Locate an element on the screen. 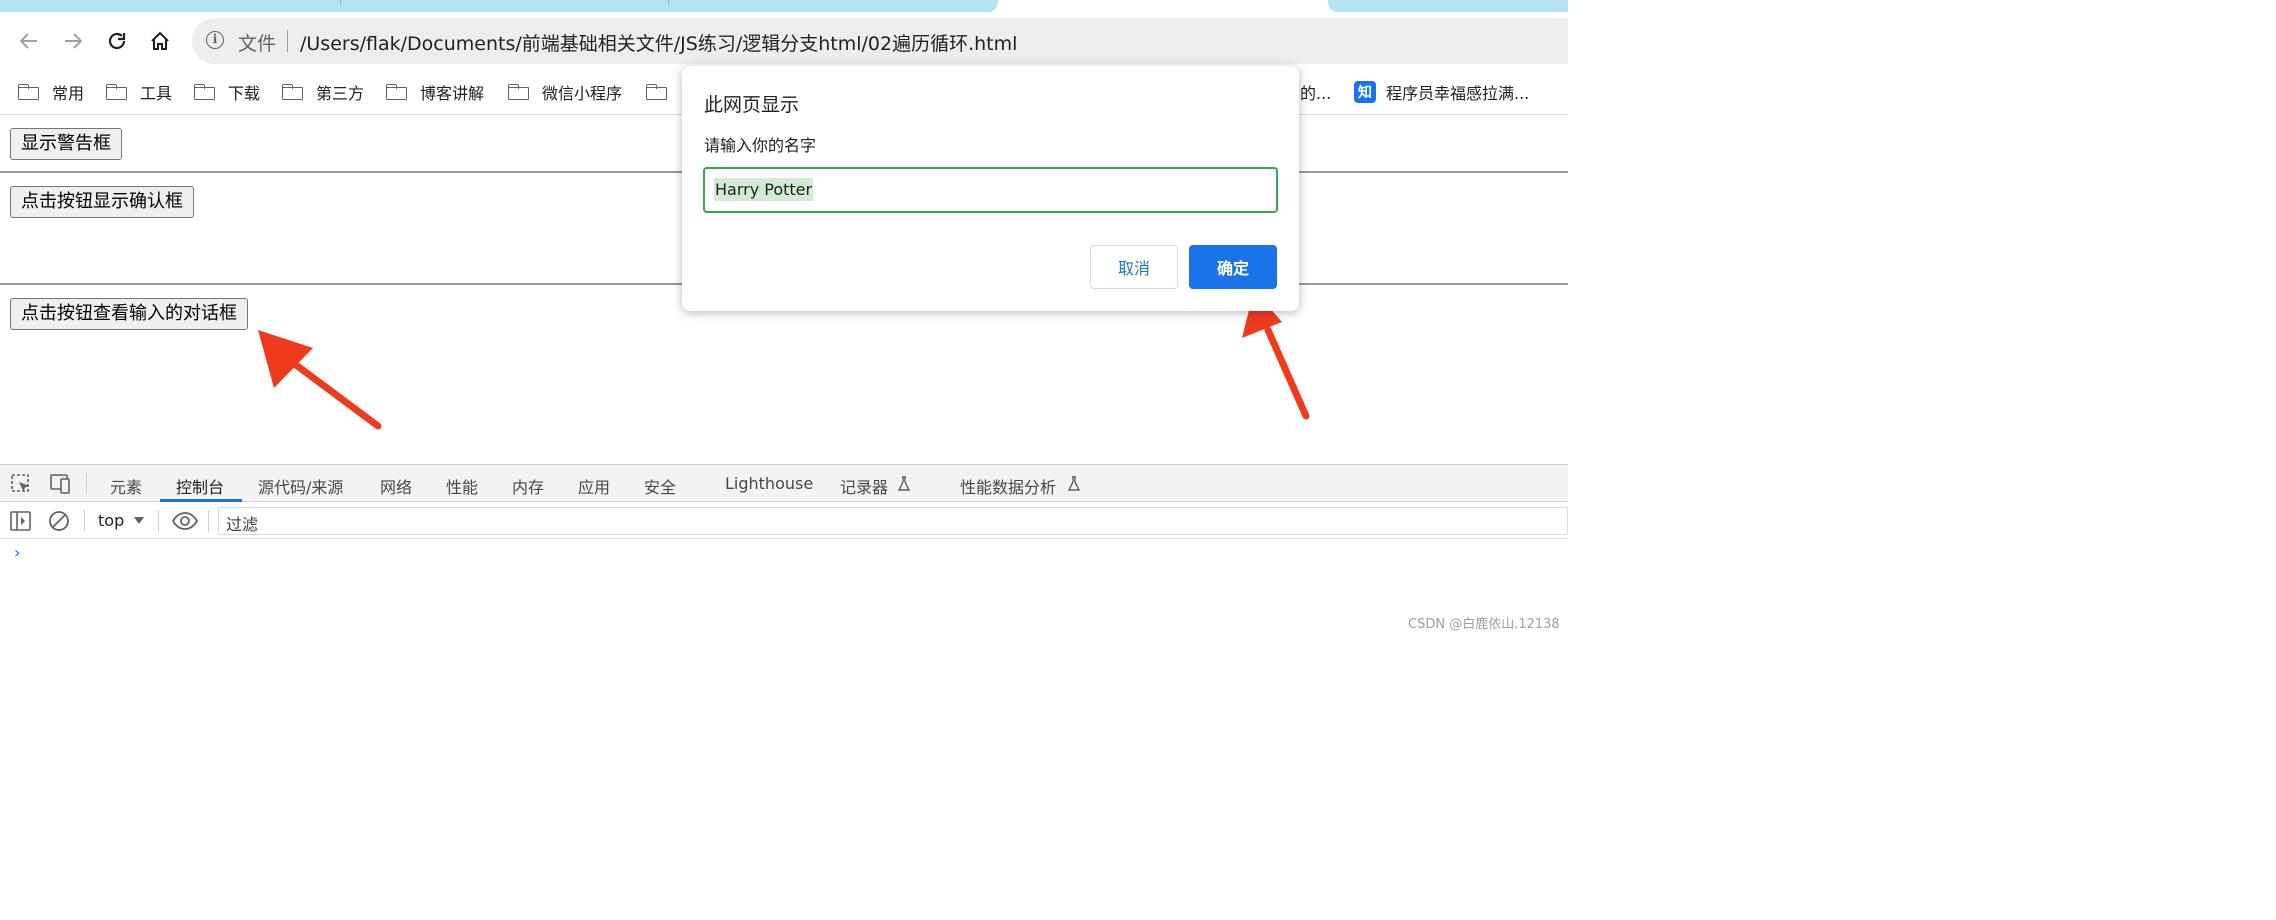 This screenshot has height=920, width=2276. bookmark-item: 常用 is located at coordinates (51, 92).